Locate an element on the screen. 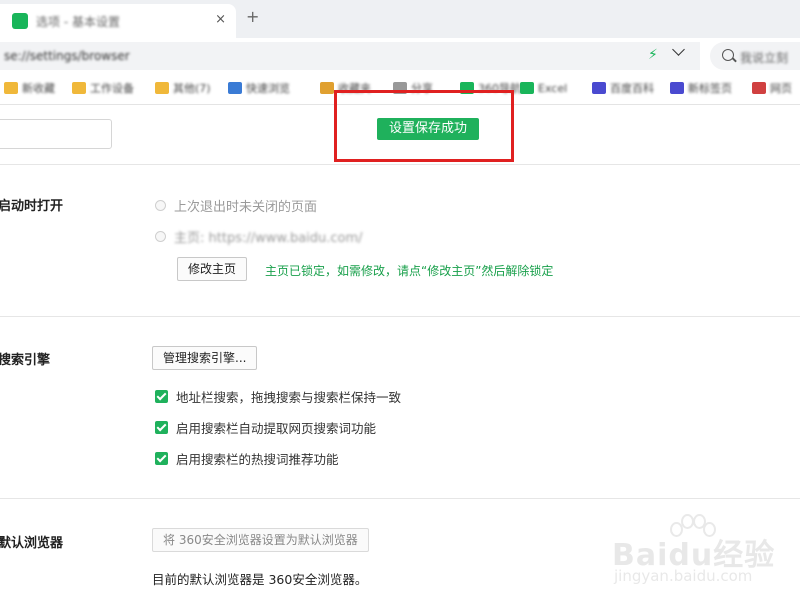  baidu-jingyan-watermark: Baidu经验 jingyan.baidu.com is located at coordinates (702, 552).